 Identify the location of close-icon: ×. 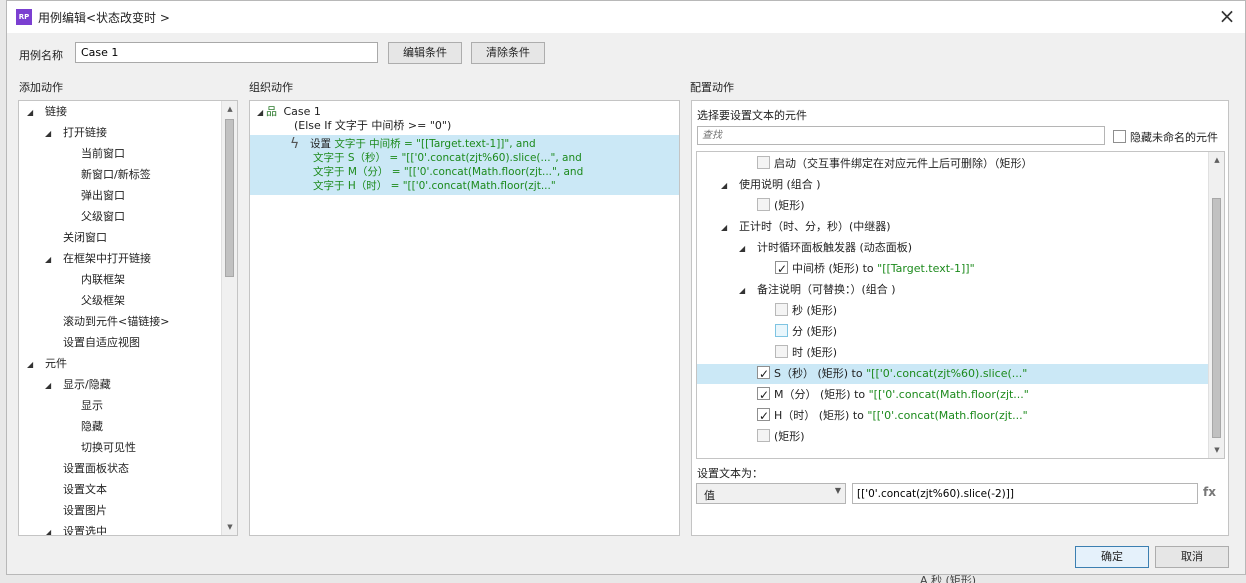
(1227, 16).